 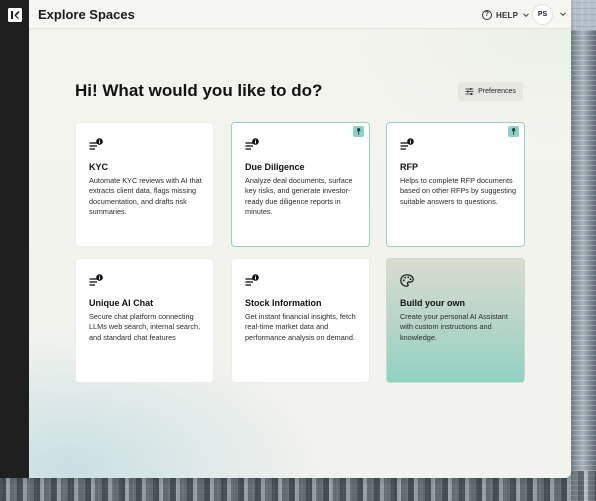 I want to click on preferences-label: Preferences, so click(x=497, y=91).